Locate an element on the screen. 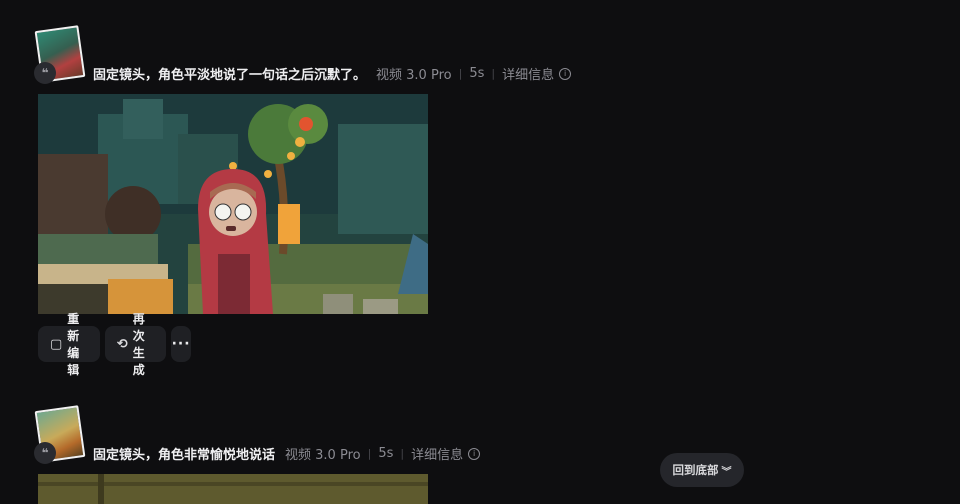 Image resolution: width=960 pixels, height=504 pixels. back-to-bottom-button: 回到底部 ︾ is located at coordinates (702, 470).